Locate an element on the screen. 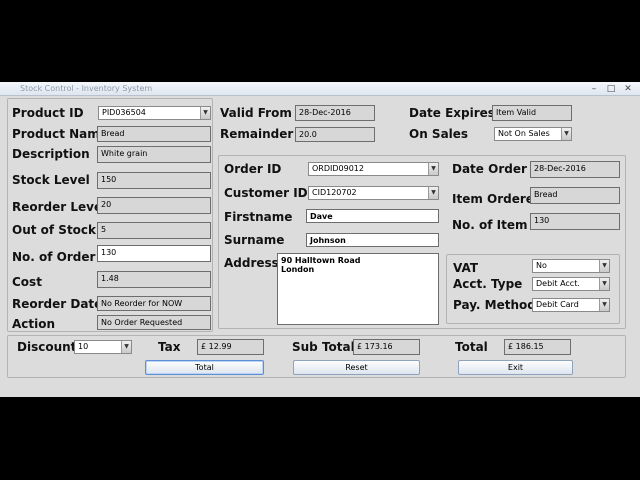  subtotal-label: Sub Total is located at coordinates (323, 347).